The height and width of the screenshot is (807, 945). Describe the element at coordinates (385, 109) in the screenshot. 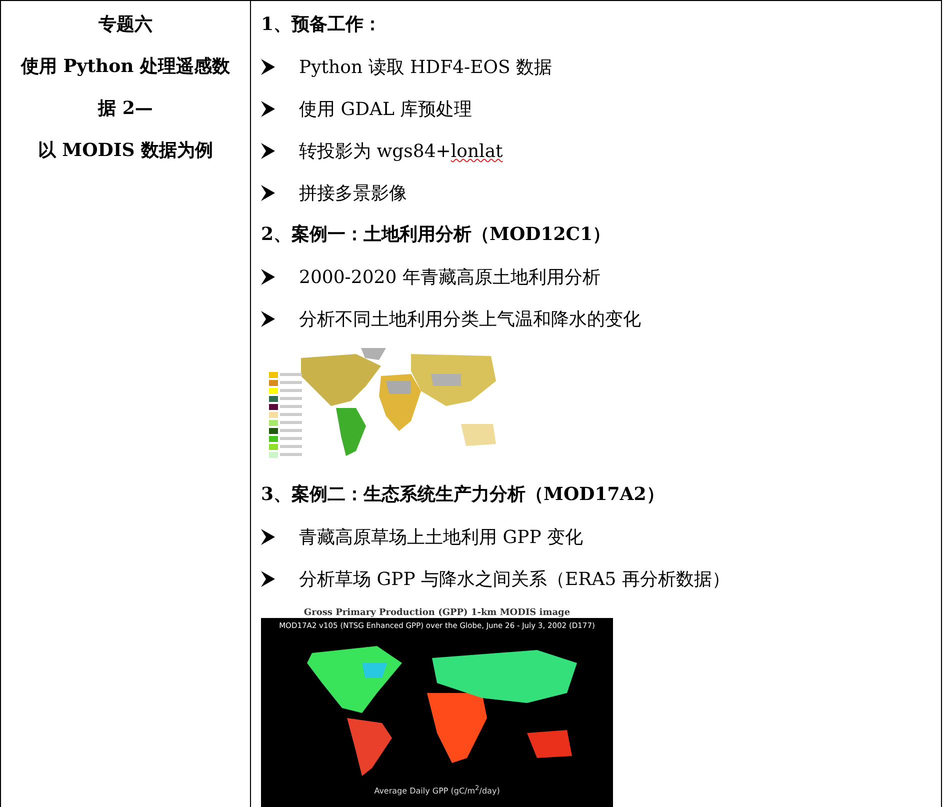

I see `bullet-text: 使用 GDAL 库预处理` at that location.